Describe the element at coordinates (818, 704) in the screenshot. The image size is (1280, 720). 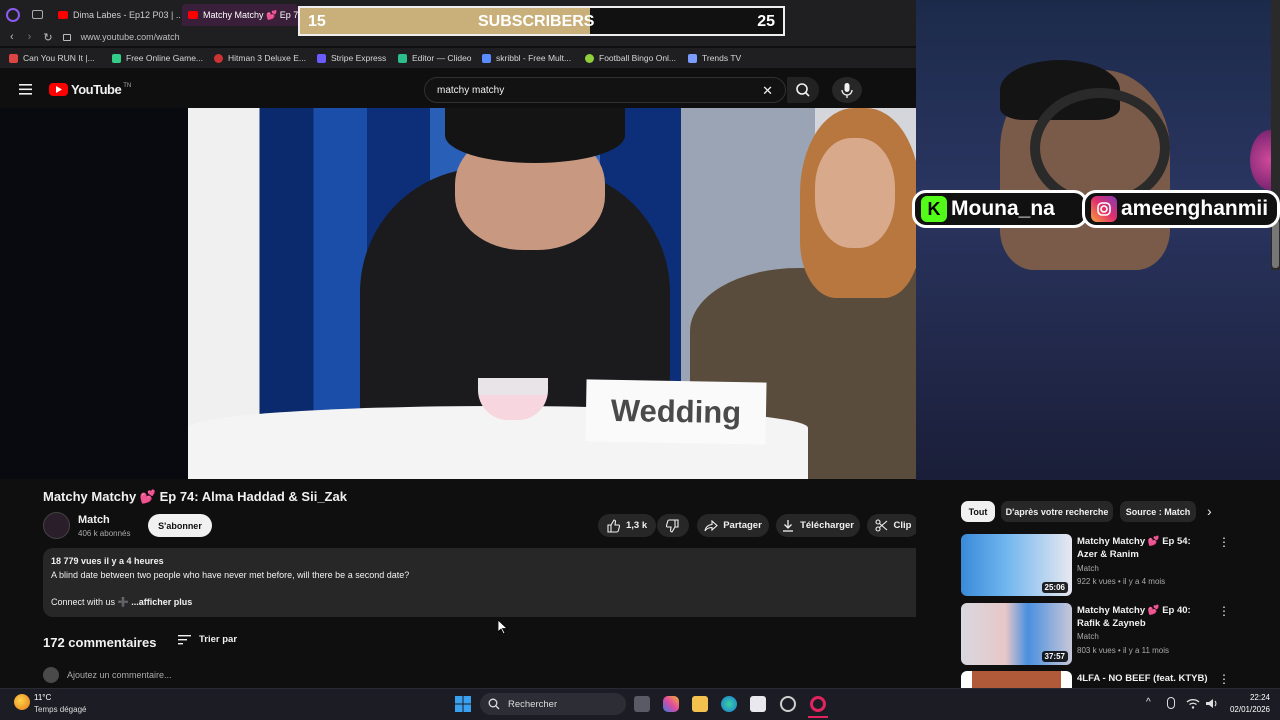
I see `opera-gx-icon` at that location.